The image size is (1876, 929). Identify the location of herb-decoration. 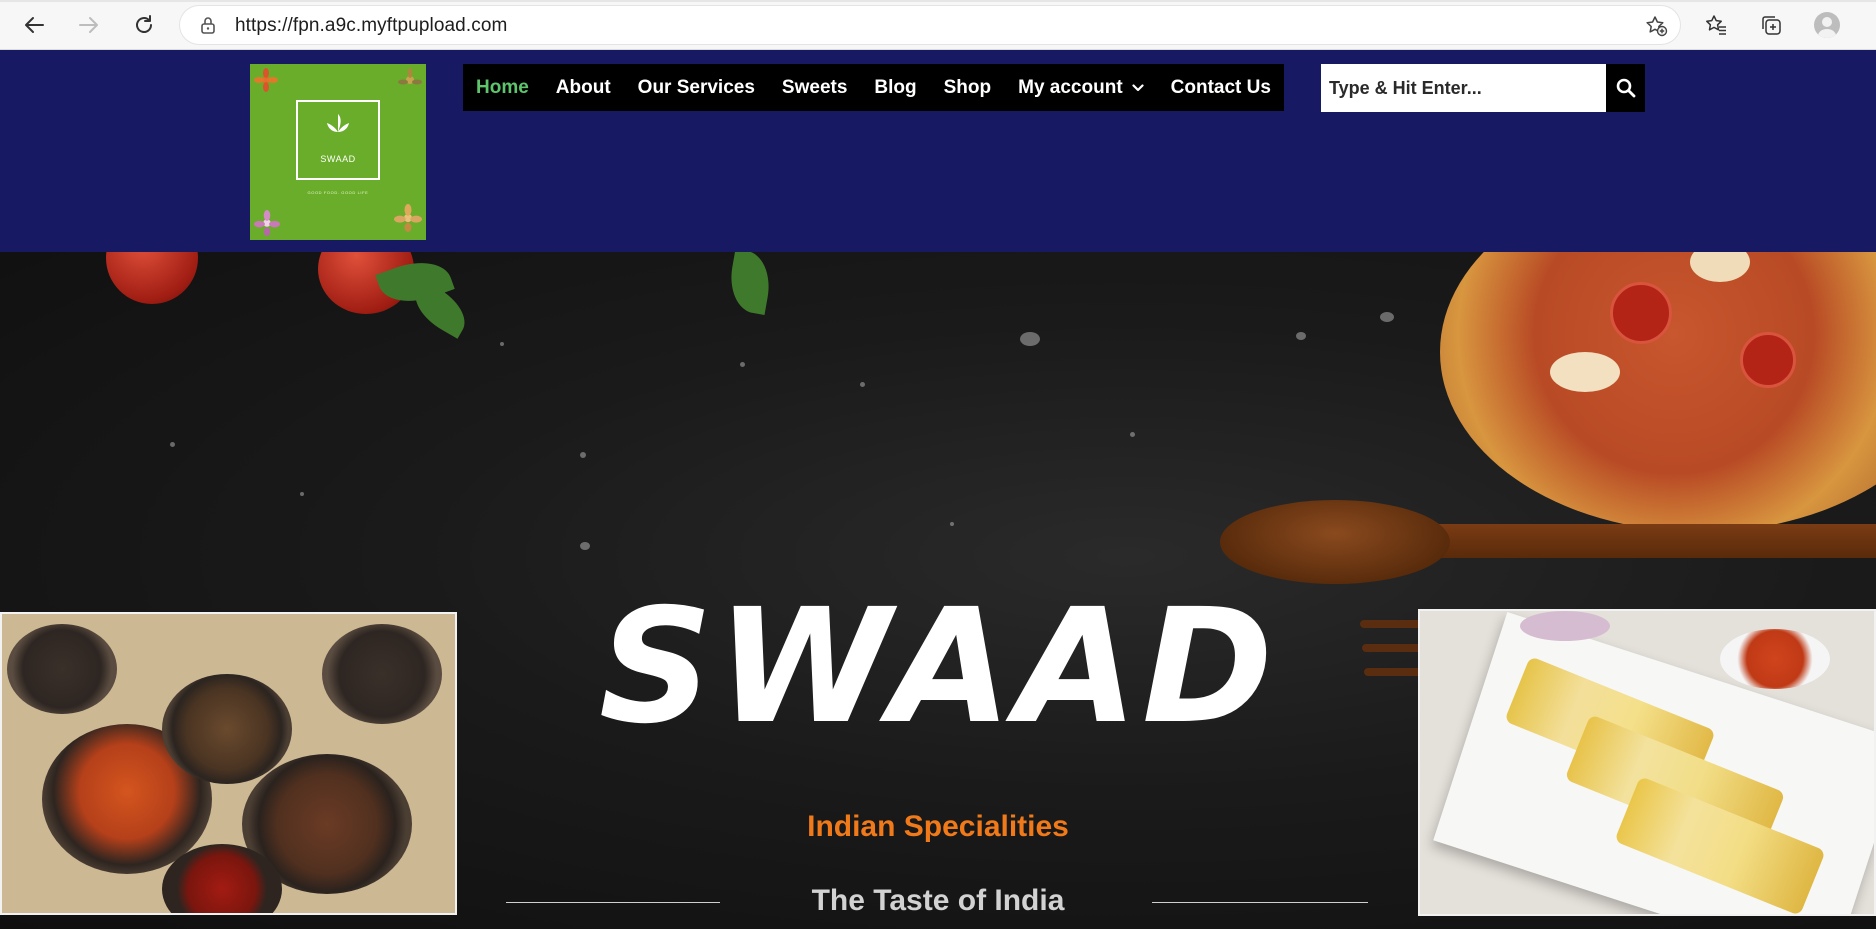
(750, 284).